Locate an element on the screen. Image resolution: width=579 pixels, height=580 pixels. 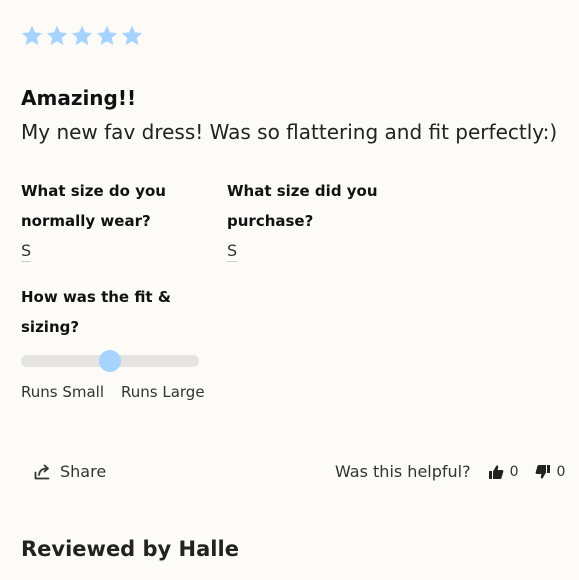
thumbs-up-count: 0 is located at coordinates (514, 471).